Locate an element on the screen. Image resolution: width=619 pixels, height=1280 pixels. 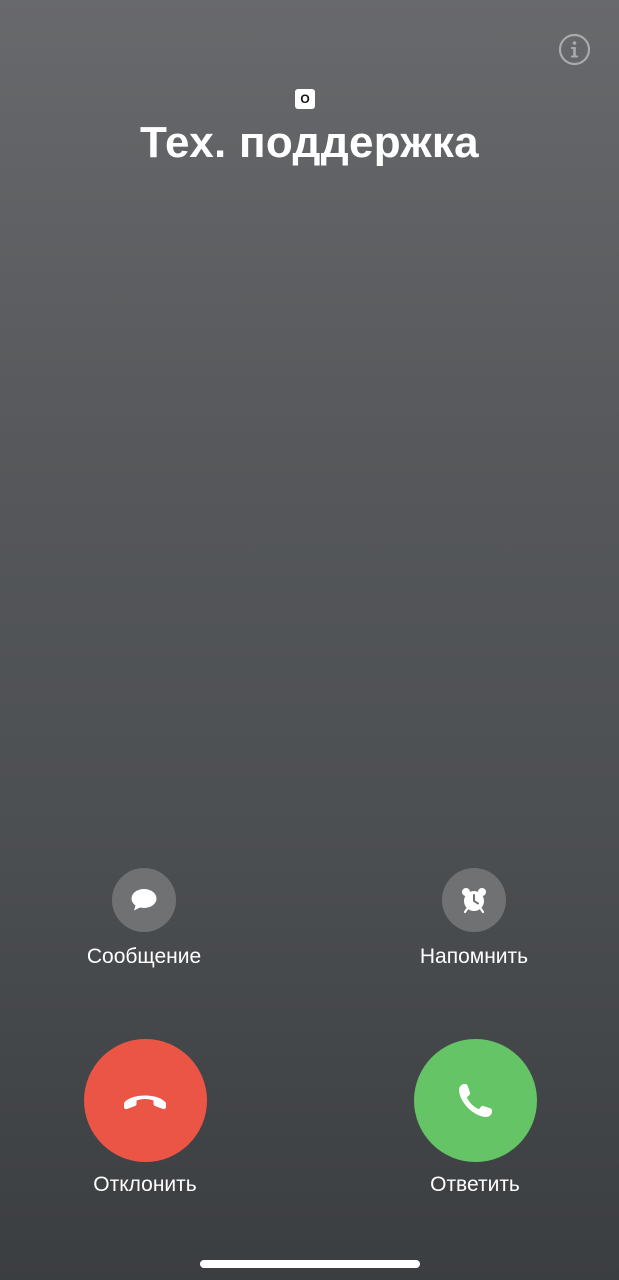
info-icon is located at coordinates (574, 49).